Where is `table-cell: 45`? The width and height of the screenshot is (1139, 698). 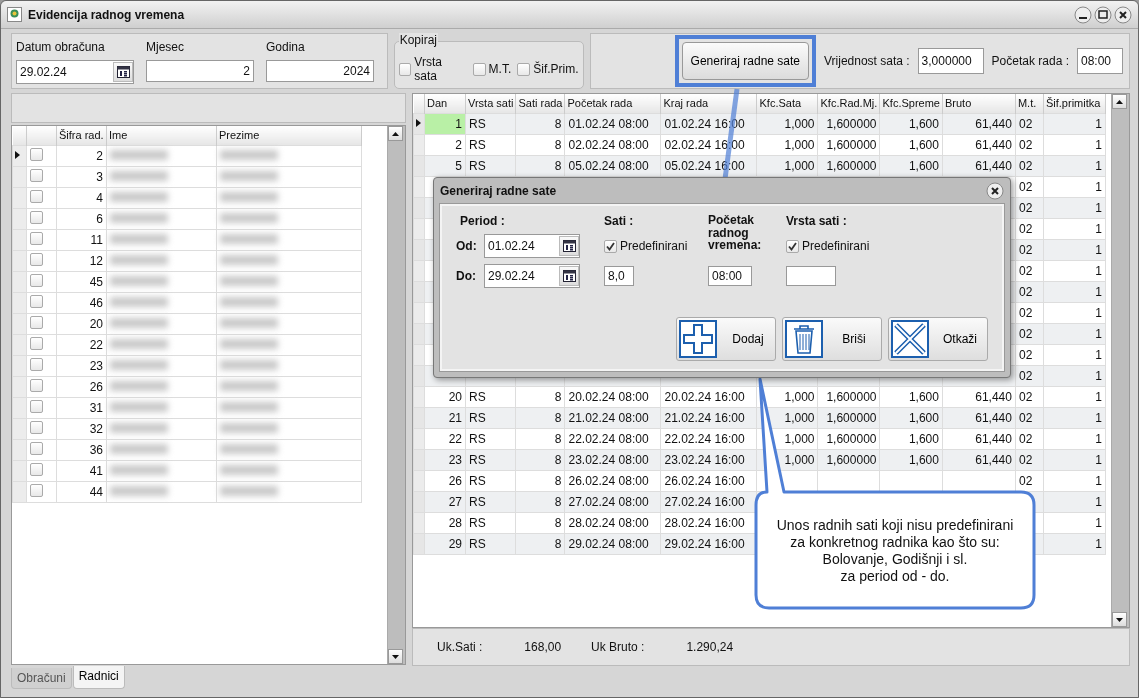
table-cell: 45 is located at coordinates (81, 281).